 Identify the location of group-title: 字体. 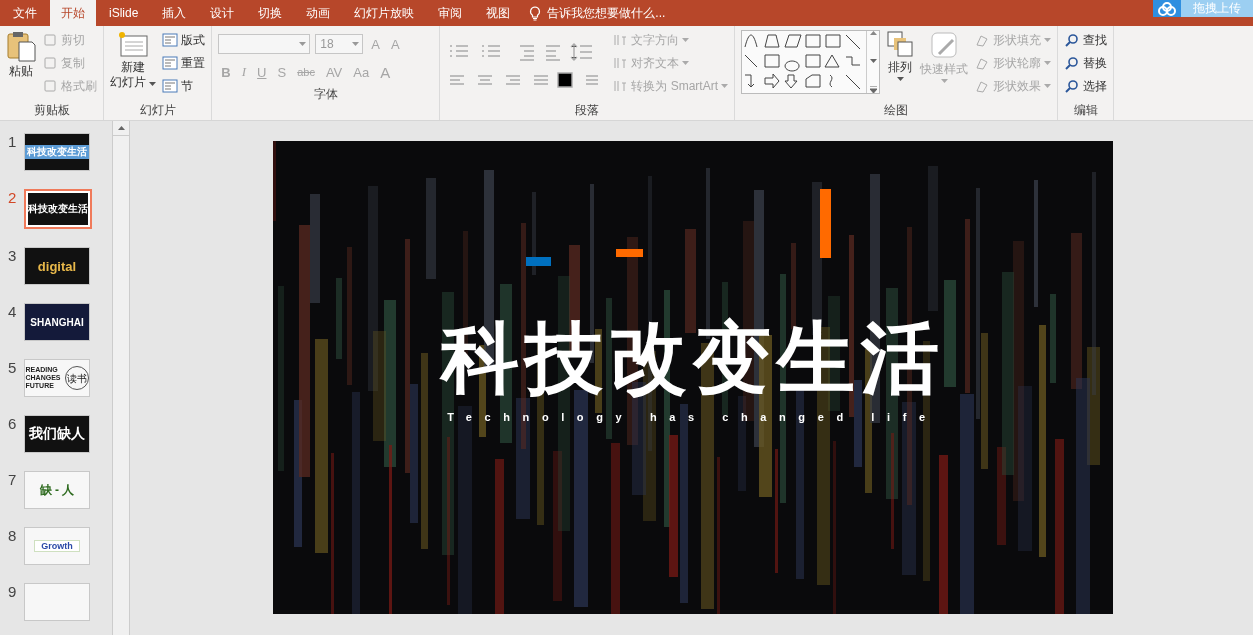
(325, 94).